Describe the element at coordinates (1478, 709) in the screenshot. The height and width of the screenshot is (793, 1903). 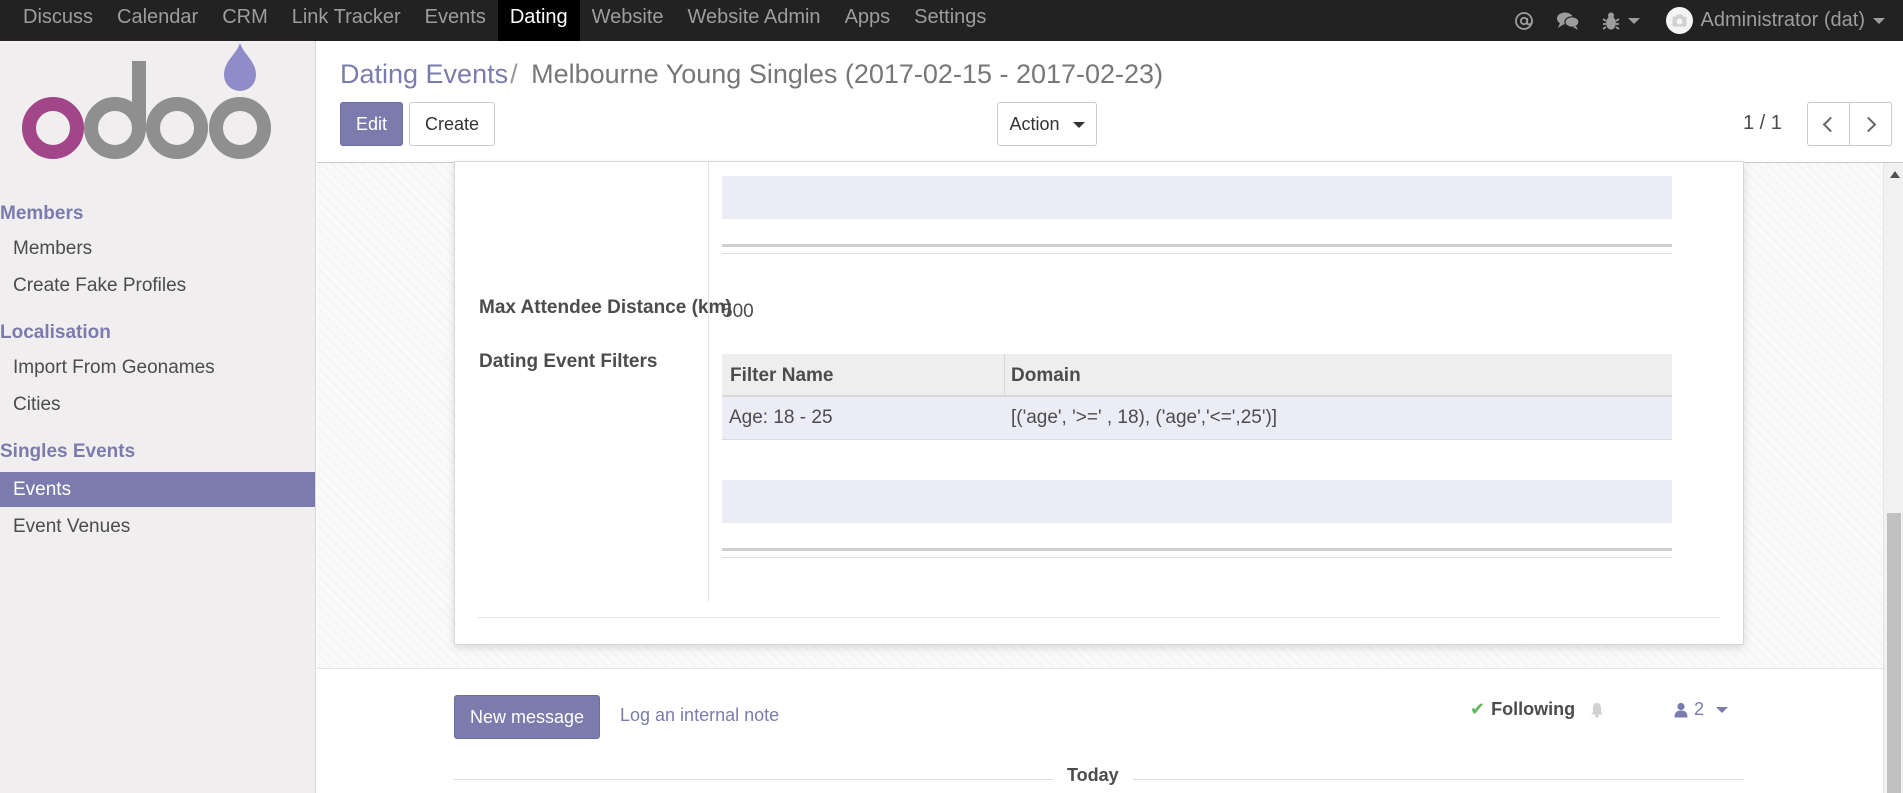
I see `check-icon: ✔` at that location.